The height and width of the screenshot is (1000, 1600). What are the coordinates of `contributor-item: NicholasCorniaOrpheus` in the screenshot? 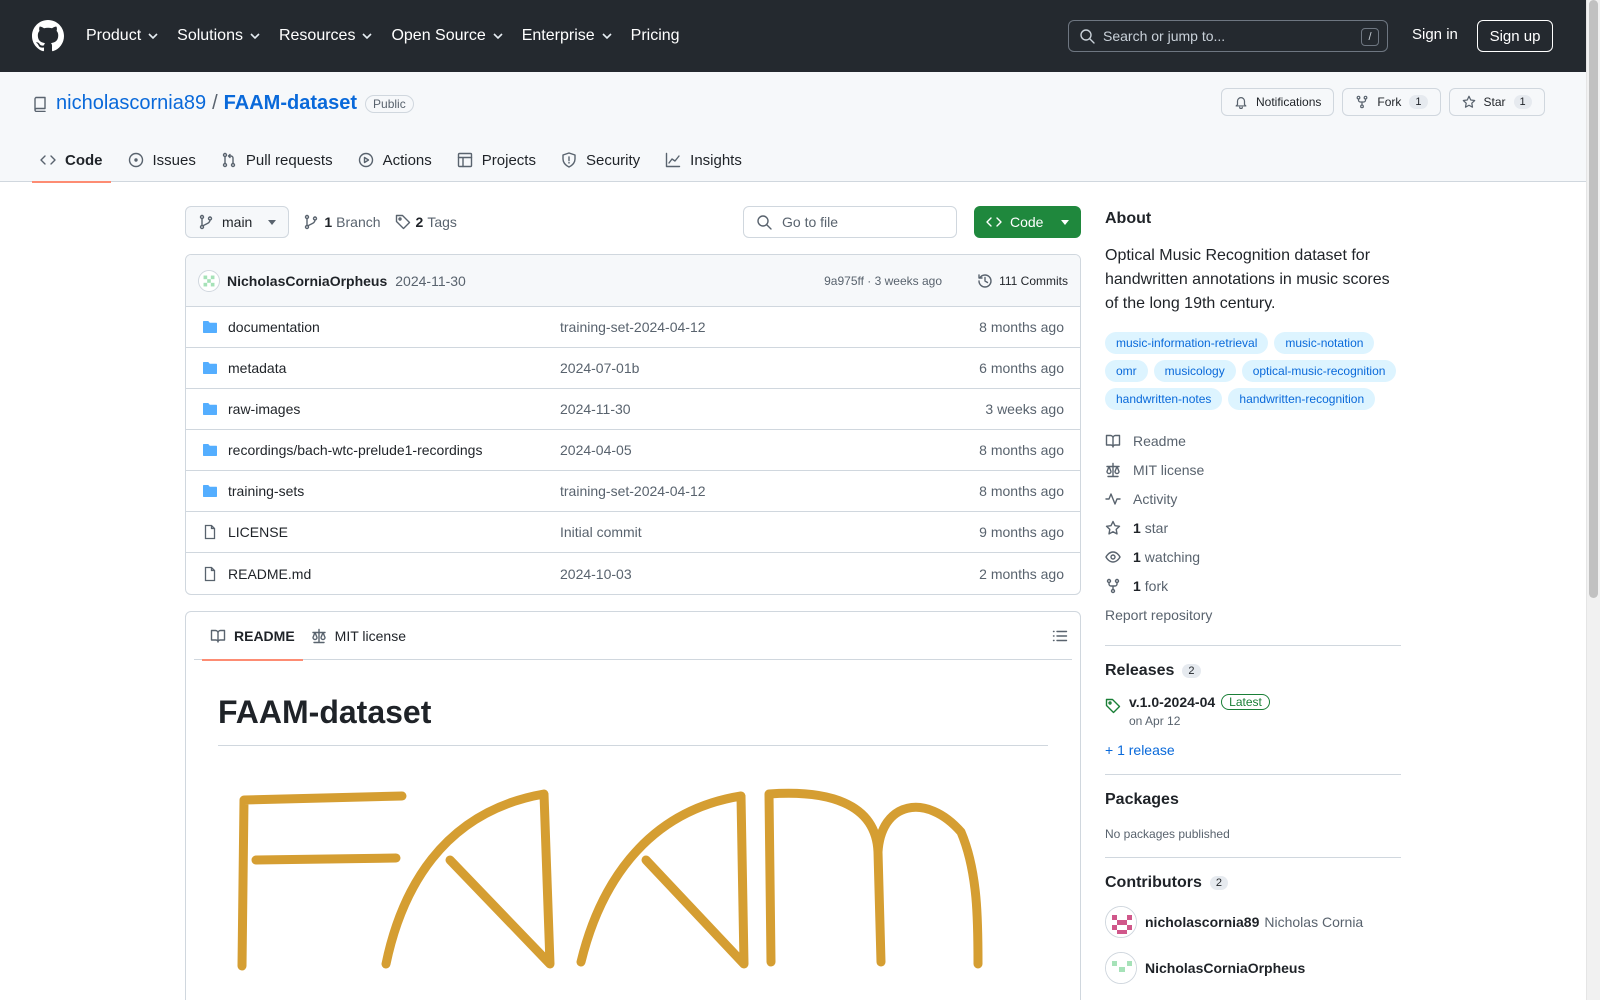 It's located at (1253, 968).